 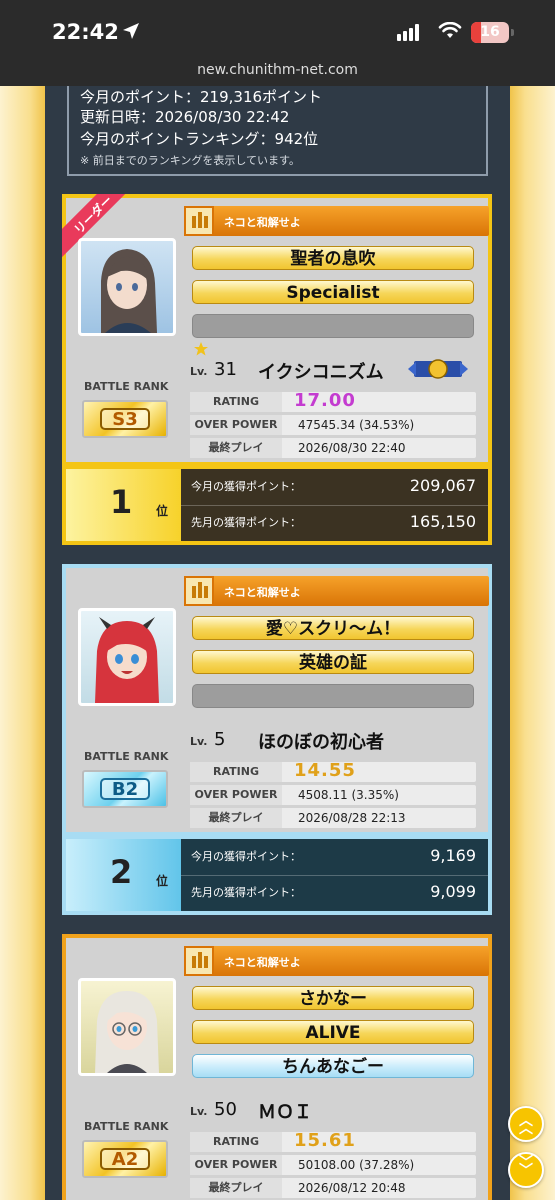 What do you see at coordinates (333, 998) in the screenshot?
I see `title-plate: さかなー` at bounding box center [333, 998].